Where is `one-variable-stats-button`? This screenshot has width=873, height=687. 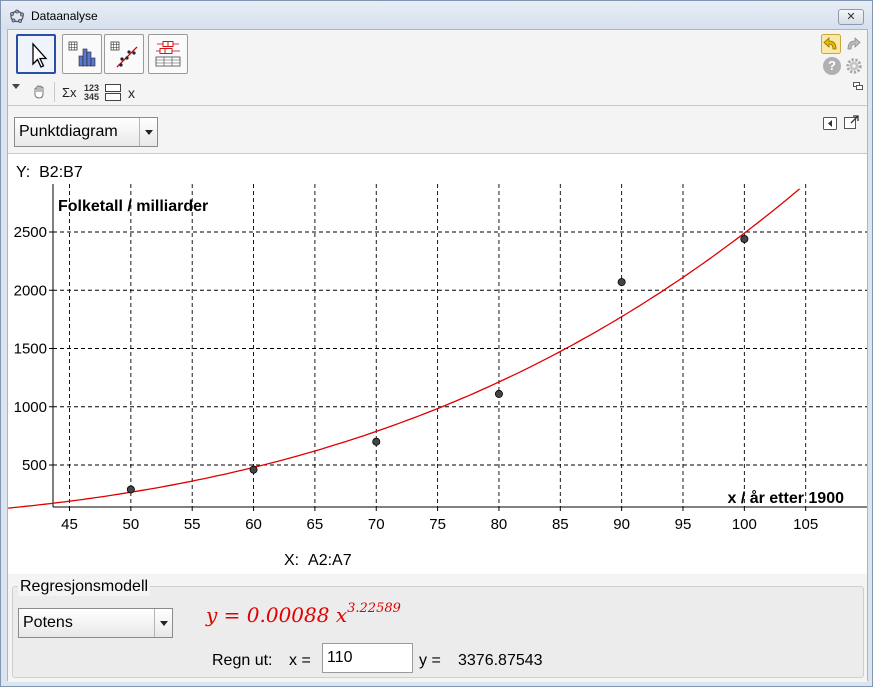
one-variable-stats-button is located at coordinates (82, 54).